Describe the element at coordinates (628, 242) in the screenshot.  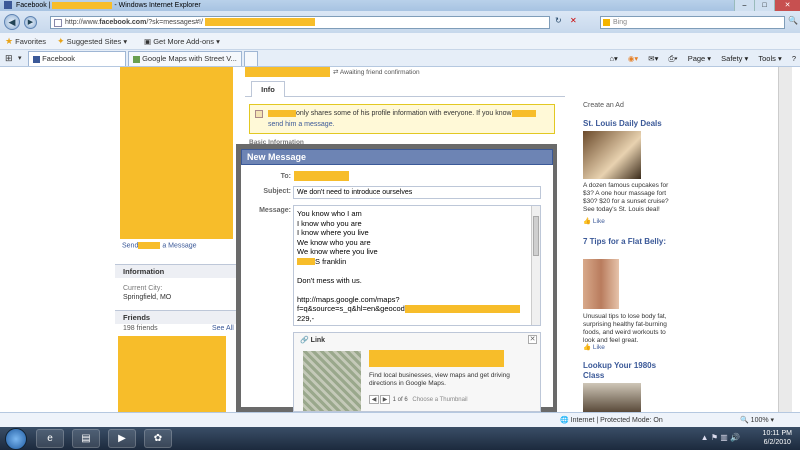
I see `ad-title: 7 Tips for a Flat Belly:` at that location.